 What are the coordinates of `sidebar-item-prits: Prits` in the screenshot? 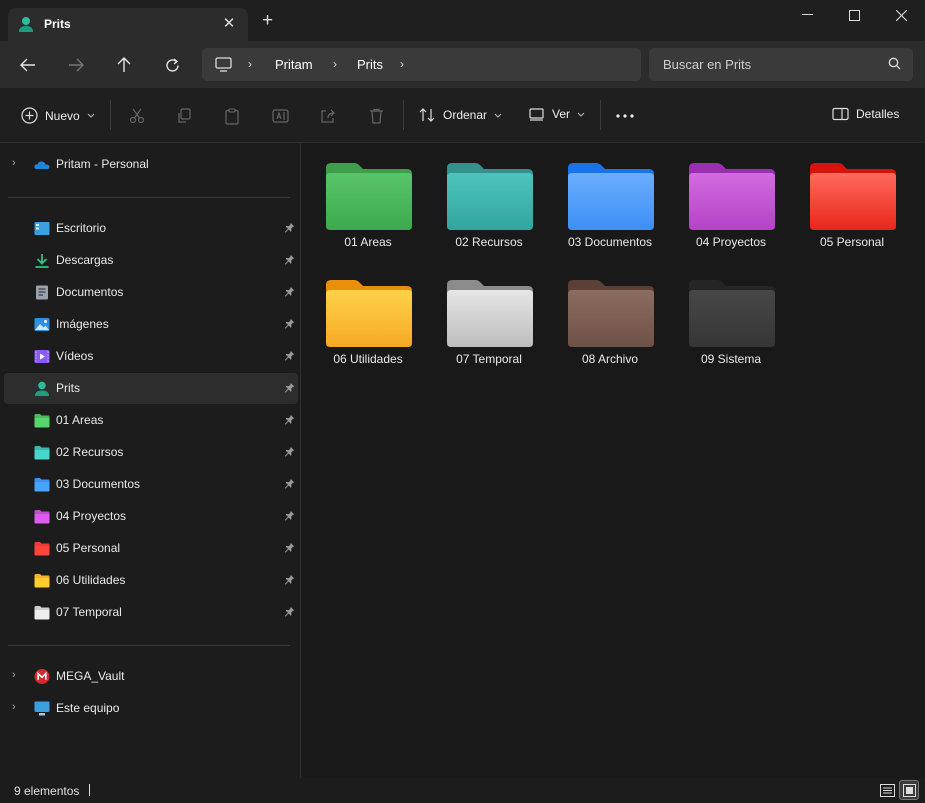 It's located at (151, 388).